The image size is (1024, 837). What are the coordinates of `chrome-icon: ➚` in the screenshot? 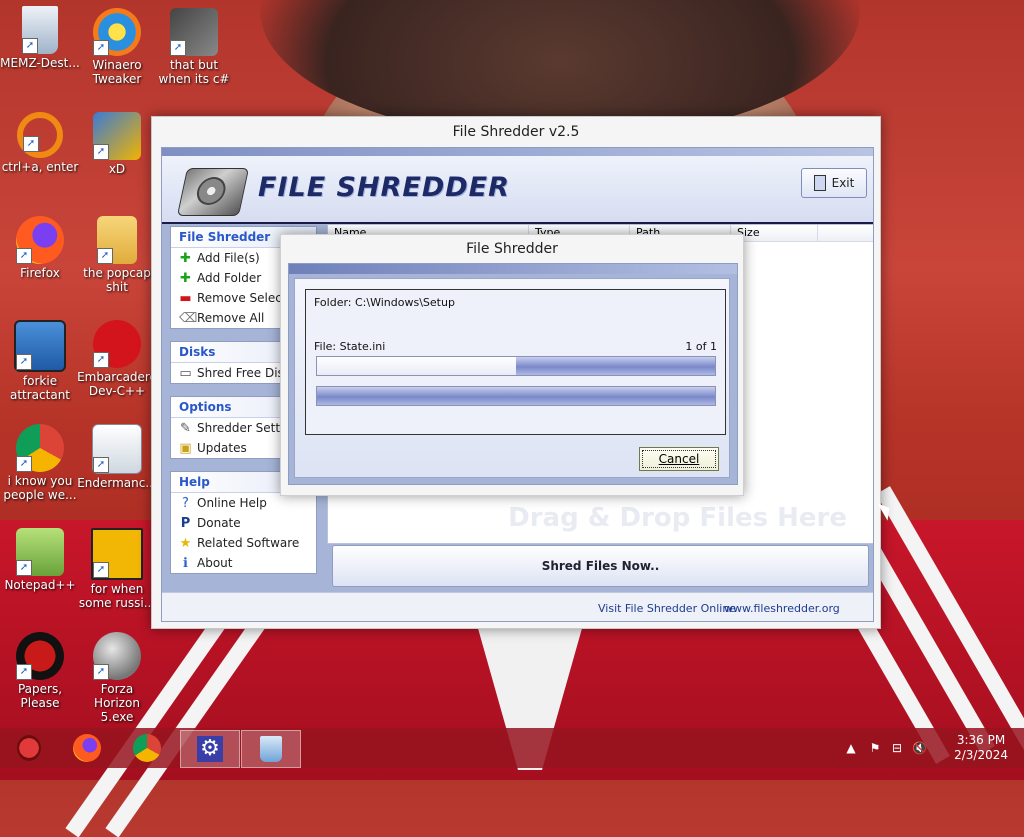 It's located at (40, 448).